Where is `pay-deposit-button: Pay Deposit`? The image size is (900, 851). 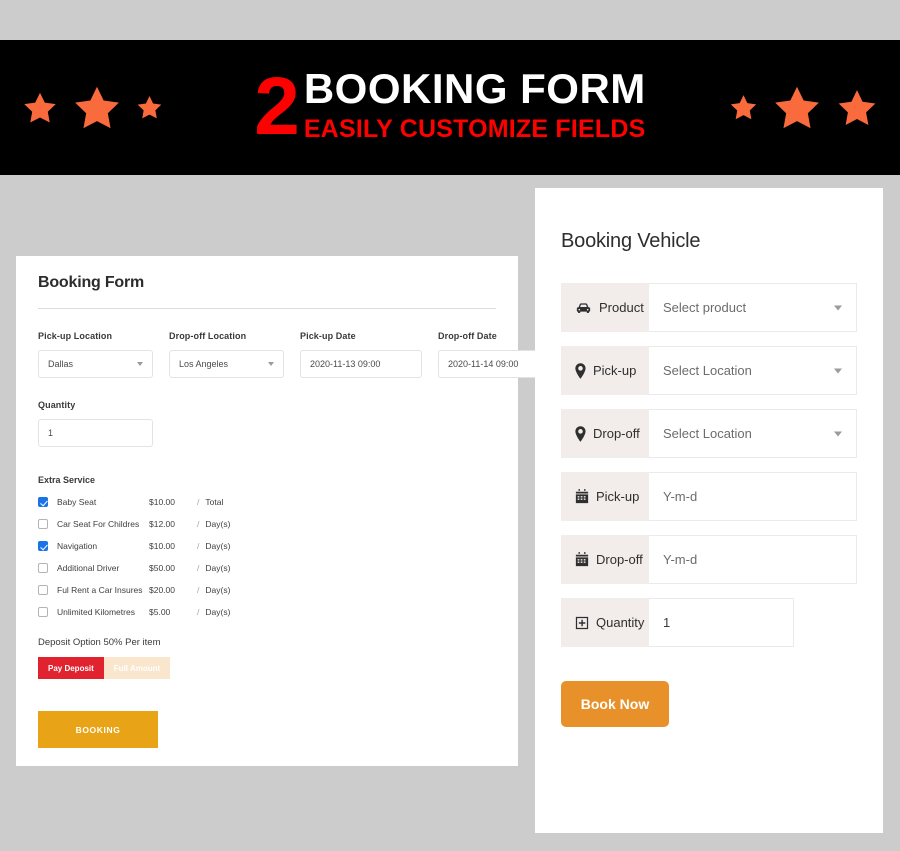 pay-deposit-button: Pay Deposit is located at coordinates (71, 668).